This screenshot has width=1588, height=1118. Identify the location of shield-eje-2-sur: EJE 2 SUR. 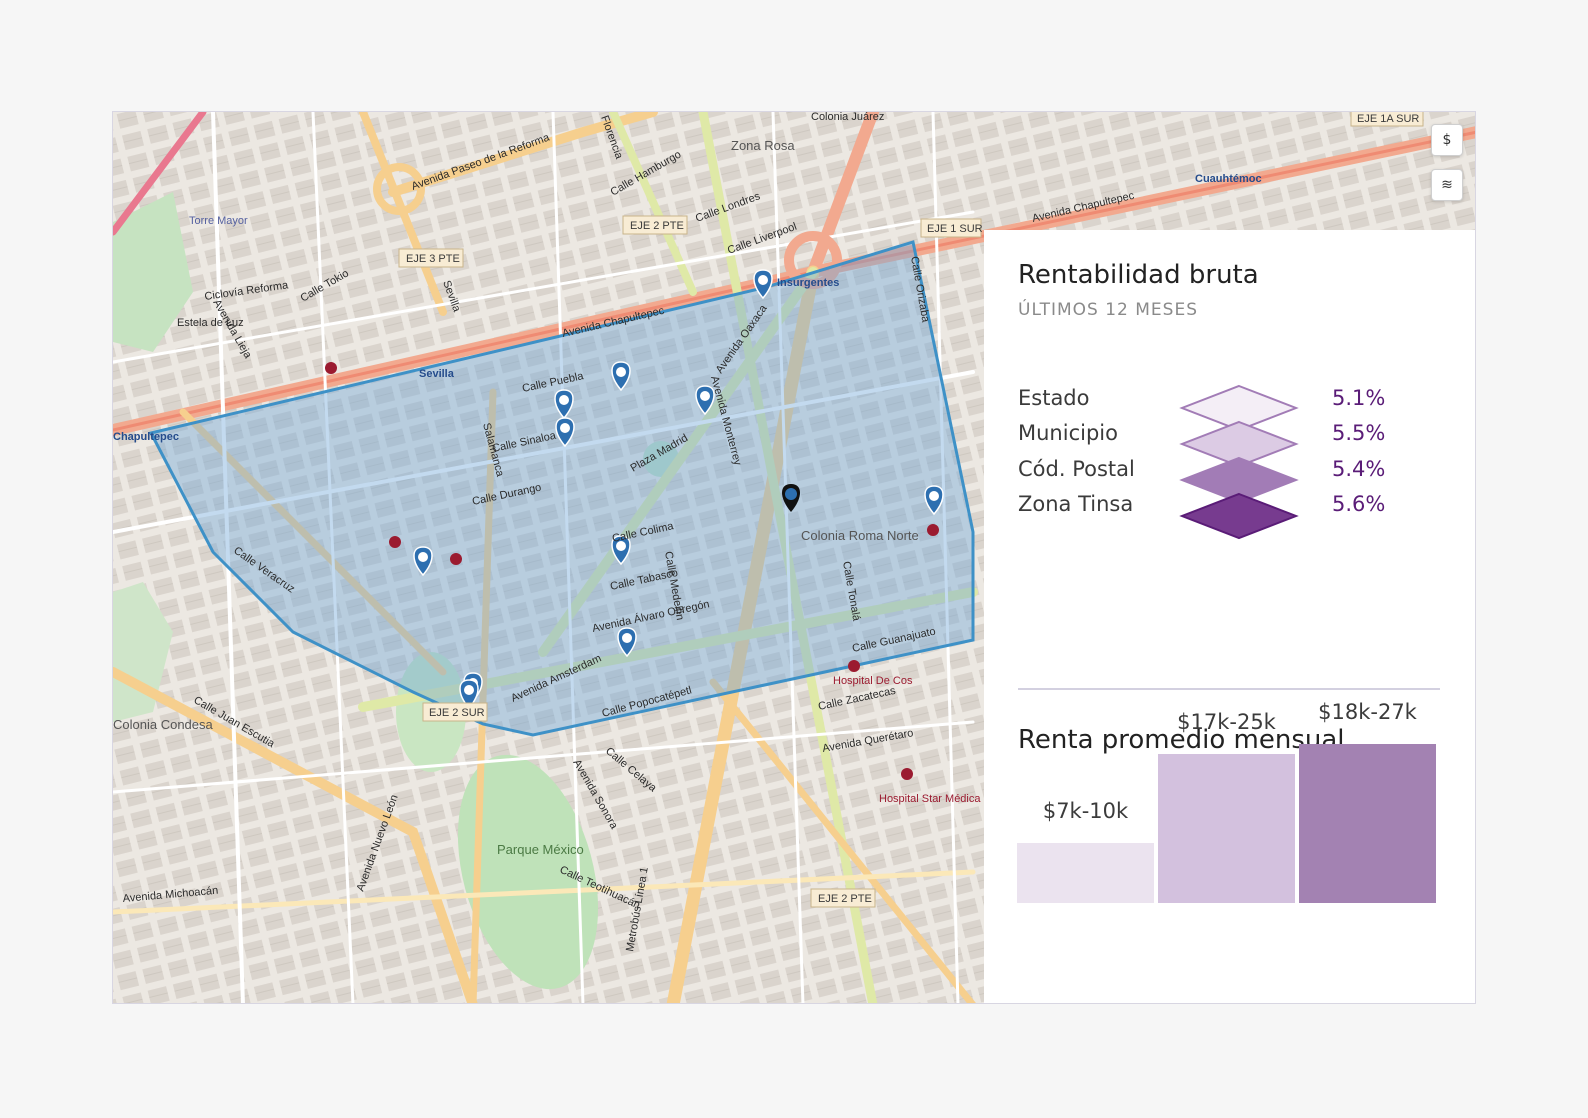
(457, 713).